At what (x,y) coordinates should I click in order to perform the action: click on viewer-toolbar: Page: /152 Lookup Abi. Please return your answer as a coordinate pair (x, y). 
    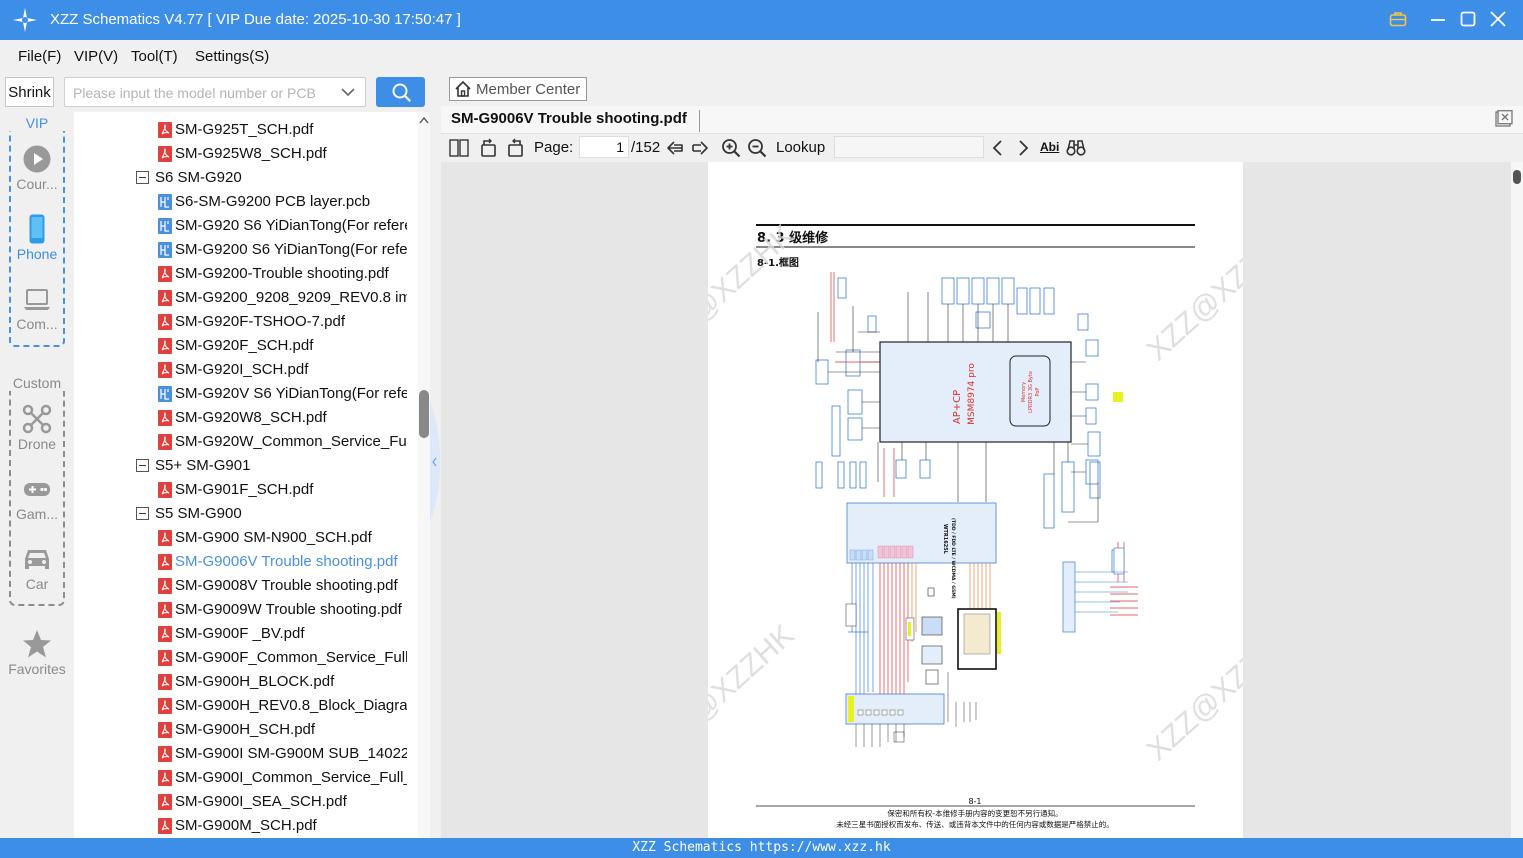
    Looking at the image, I should click on (982, 148).